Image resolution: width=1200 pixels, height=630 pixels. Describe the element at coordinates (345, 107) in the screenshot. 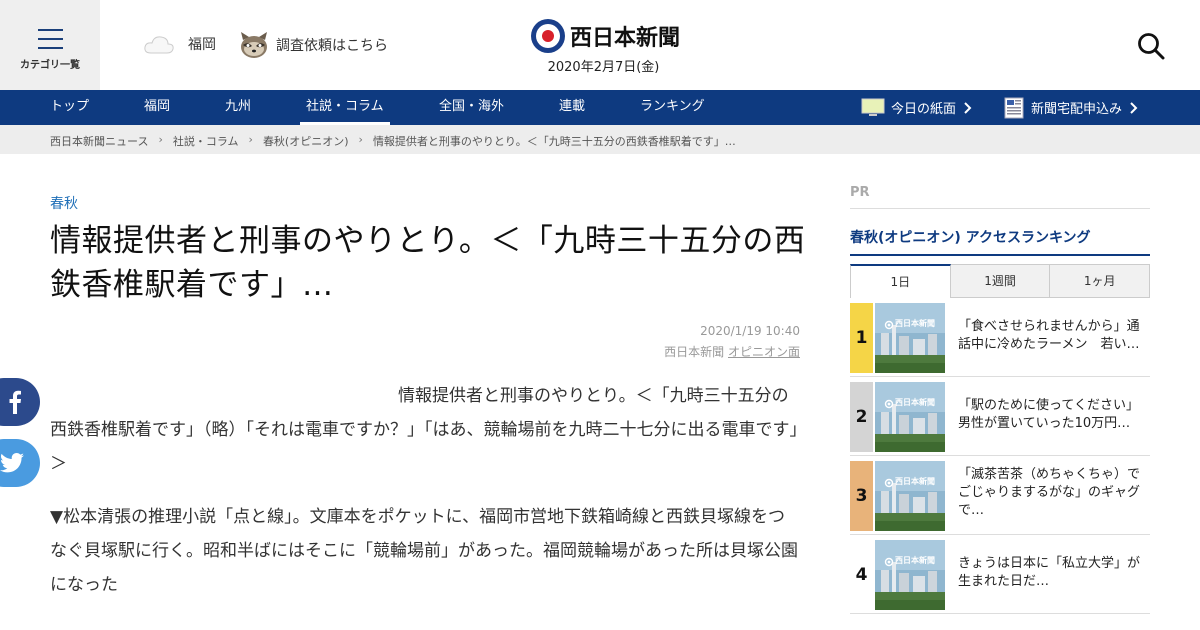

I see `nav-item-editorial: 社説・コラム` at that location.